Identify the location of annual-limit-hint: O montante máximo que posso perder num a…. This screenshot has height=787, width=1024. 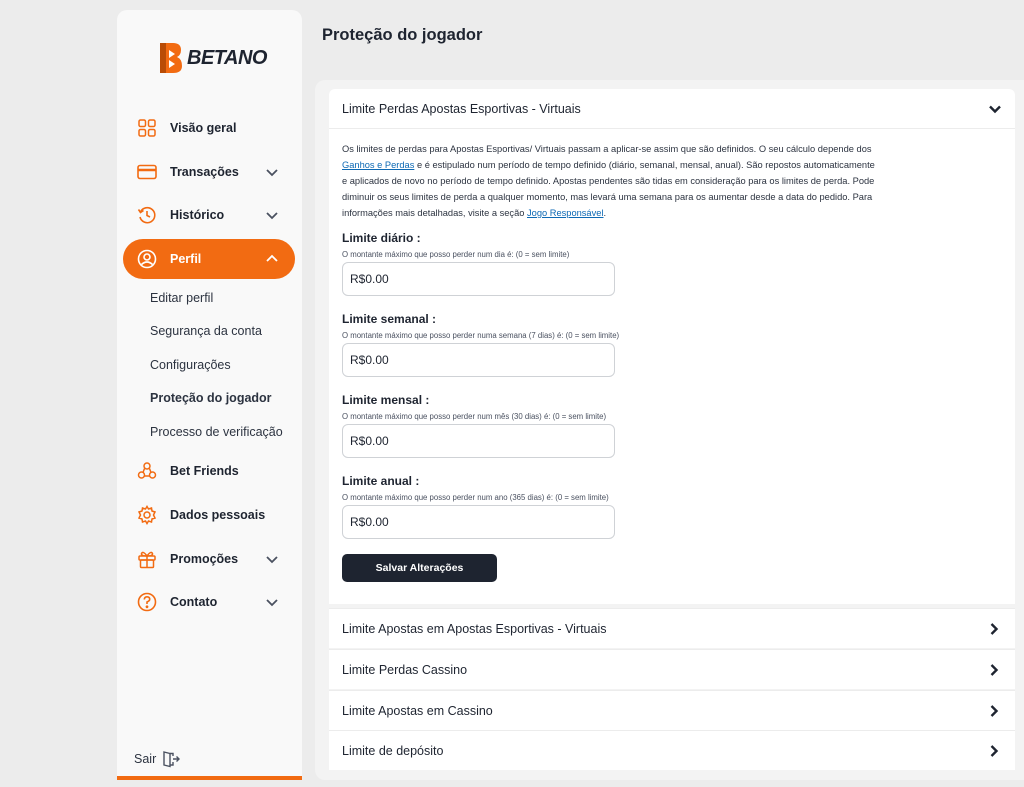
(475, 497).